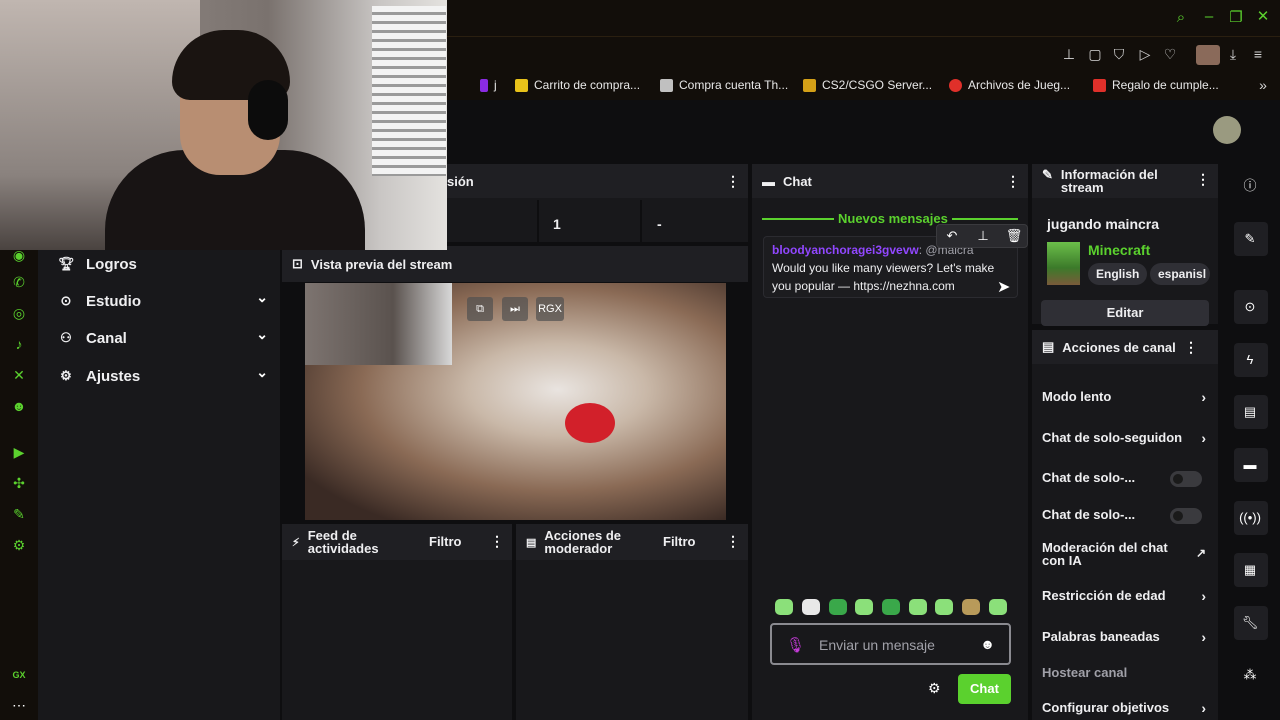 This screenshot has width=1280, height=720. What do you see at coordinates (19, 545) in the screenshot?
I see `settings-icon: ⚙` at bounding box center [19, 545].